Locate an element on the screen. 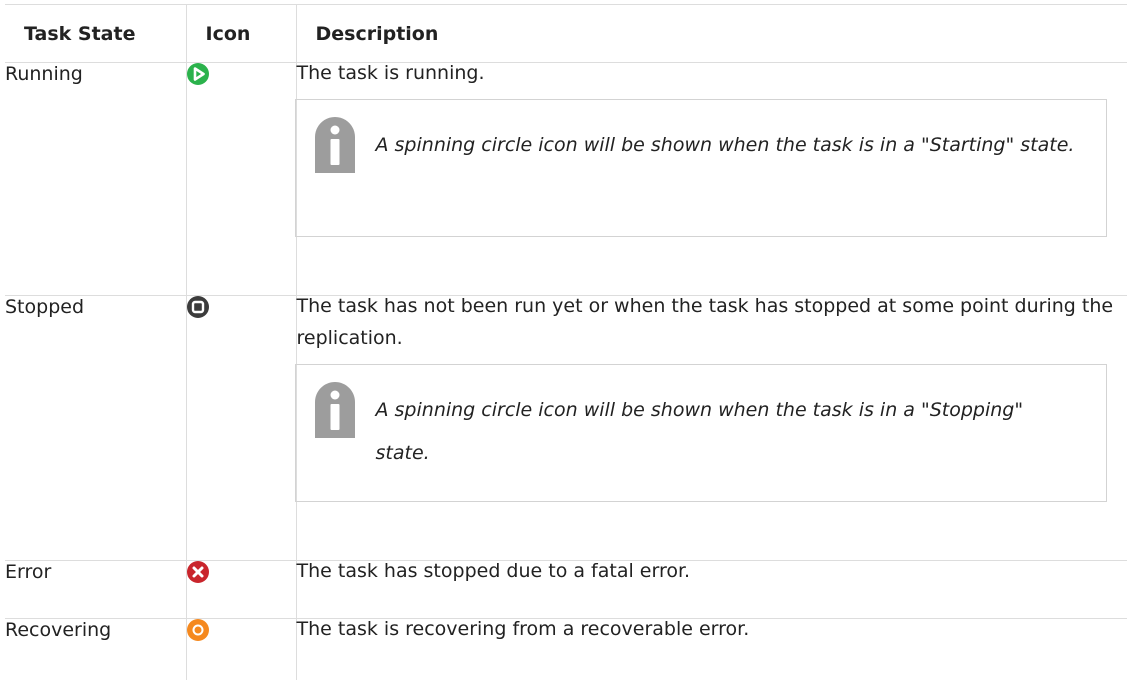 The width and height of the screenshot is (1133, 680). state-name: Running is located at coordinates (95, 179).